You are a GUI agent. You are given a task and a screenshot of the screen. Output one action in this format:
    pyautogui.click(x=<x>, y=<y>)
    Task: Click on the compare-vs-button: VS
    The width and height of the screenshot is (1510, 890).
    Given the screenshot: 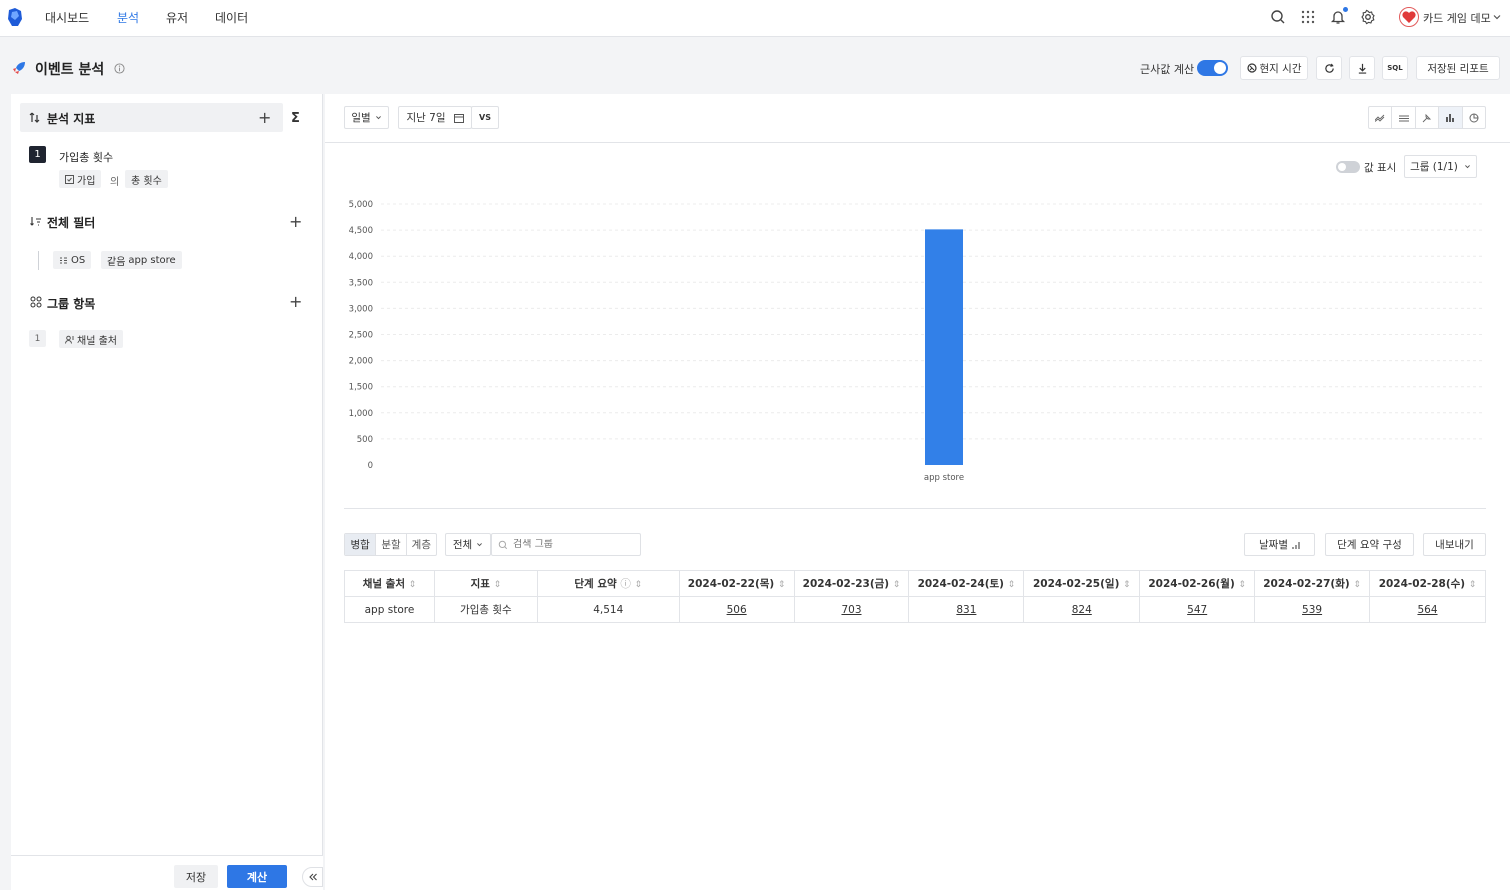 What is the action you would take?
    pyautogui.click(x=485, y=117)
    